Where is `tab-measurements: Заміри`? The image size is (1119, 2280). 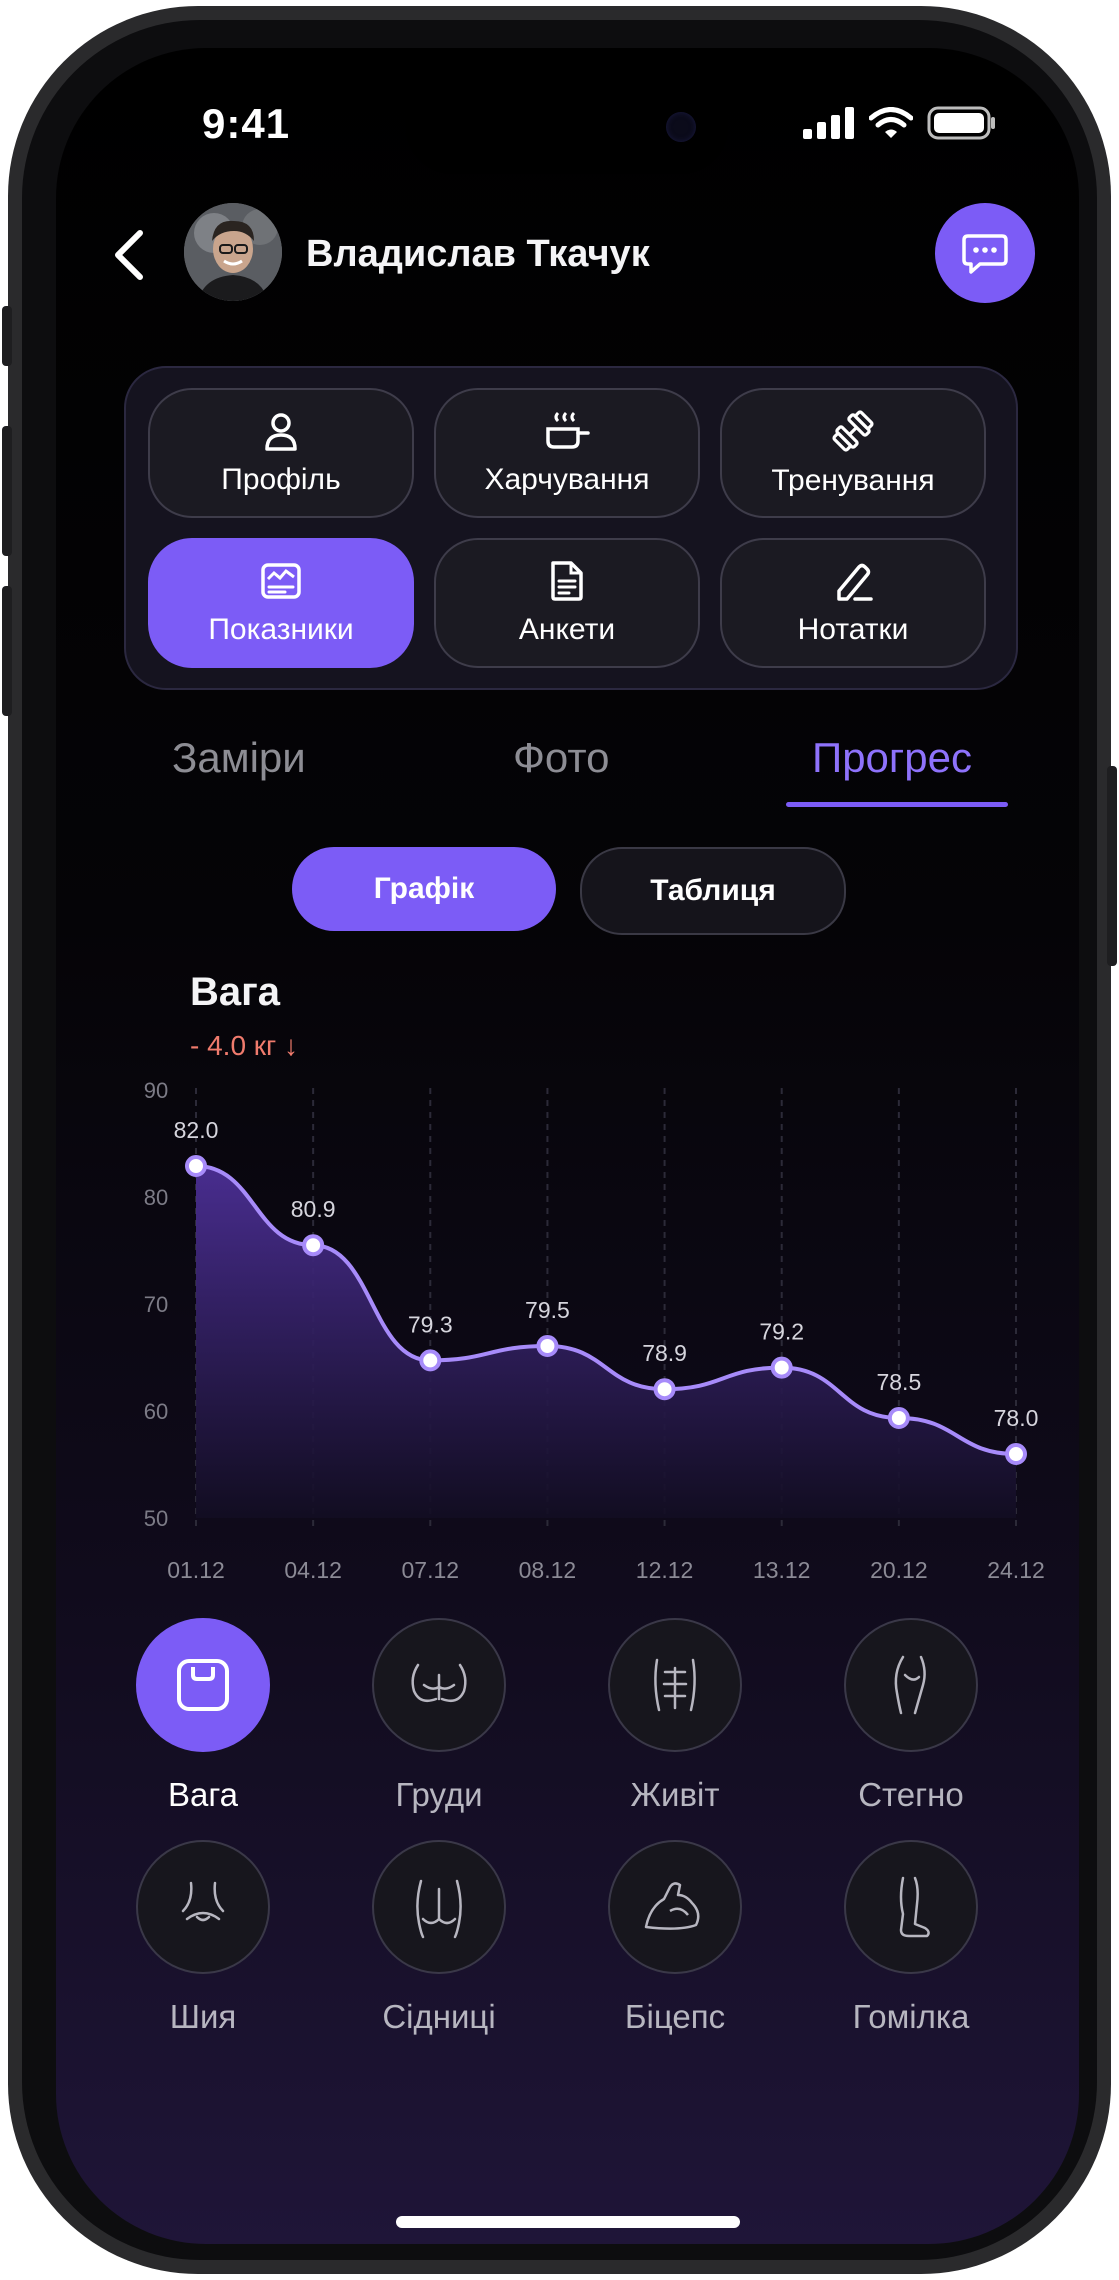 tab-measurements: Заміри is located at coordinates (239, 758).